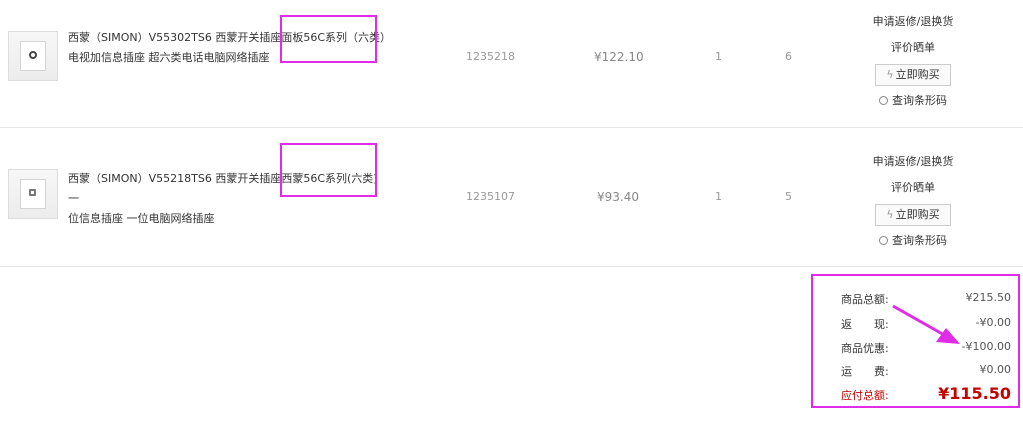 This screenshot has height=422, width=1023. I want to click on extra-count: 5, so click(788, 196).